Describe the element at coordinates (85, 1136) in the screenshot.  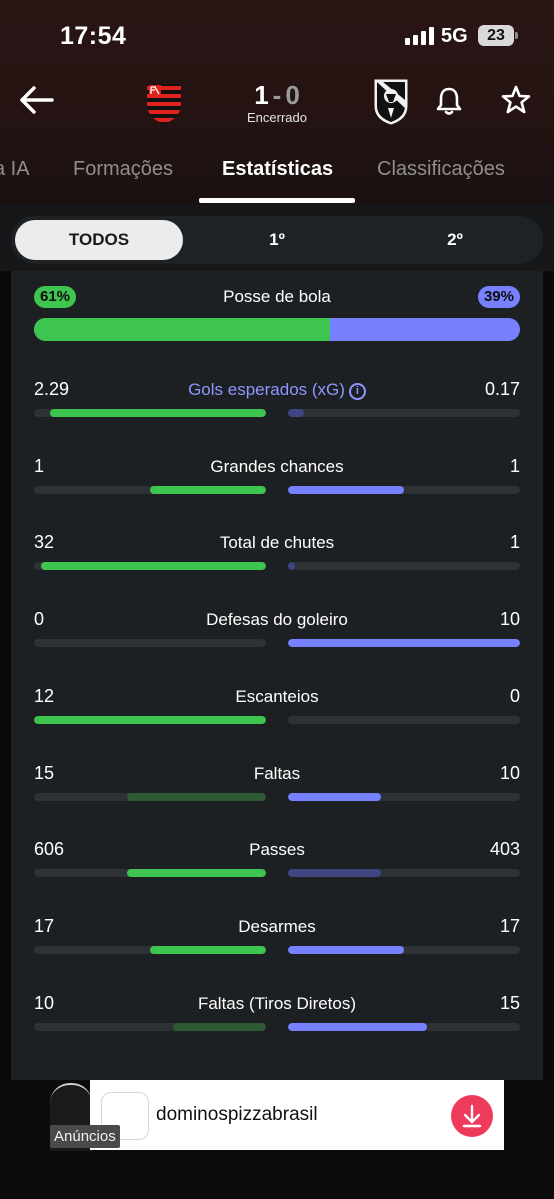
I see `ads-label: Anúncios` at that location.